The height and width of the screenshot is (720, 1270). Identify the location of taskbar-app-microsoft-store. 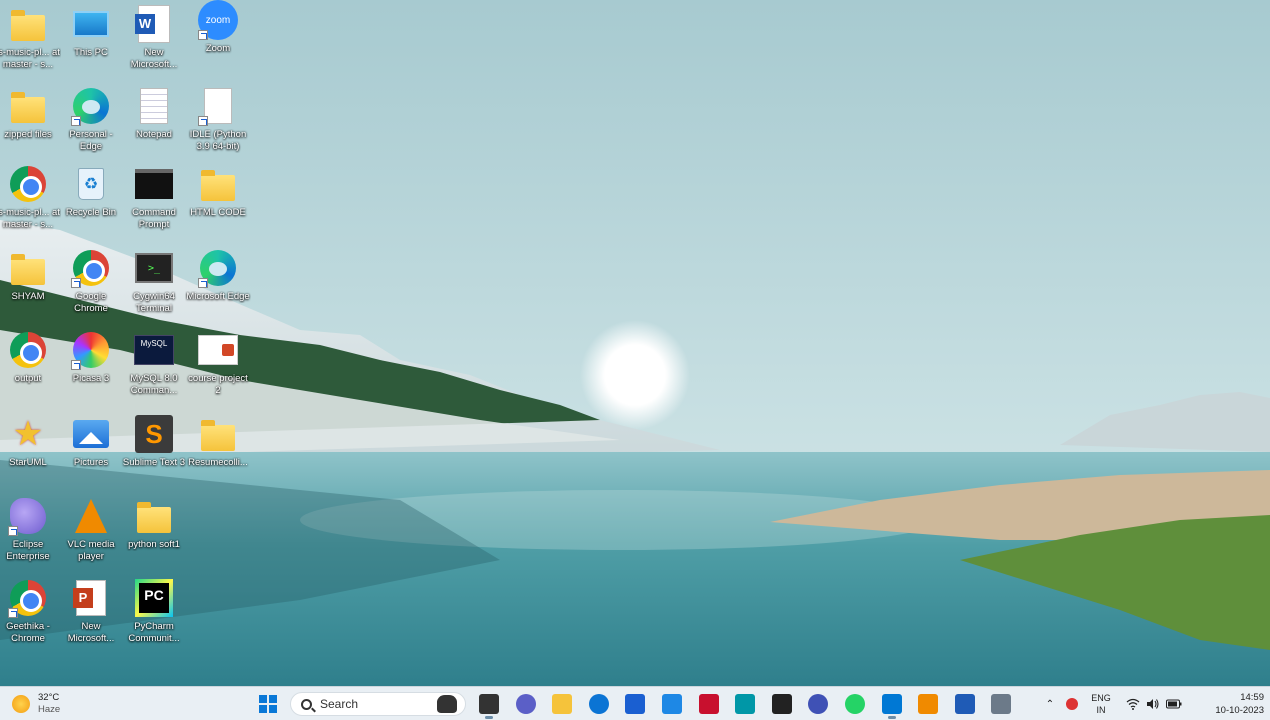
(635, 704).